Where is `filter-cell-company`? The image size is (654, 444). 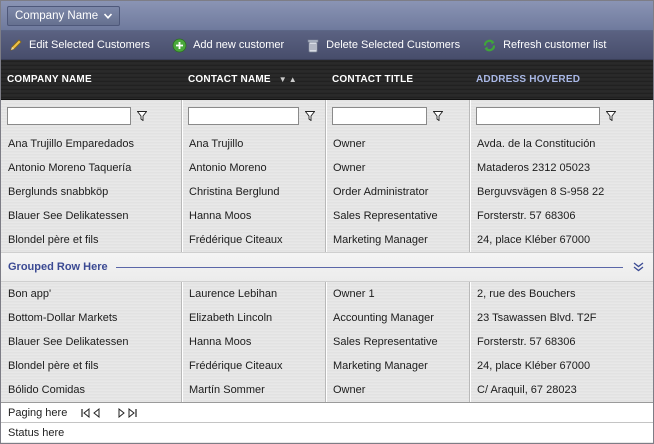 filter-cell-company is located at coordinates (91, 116).